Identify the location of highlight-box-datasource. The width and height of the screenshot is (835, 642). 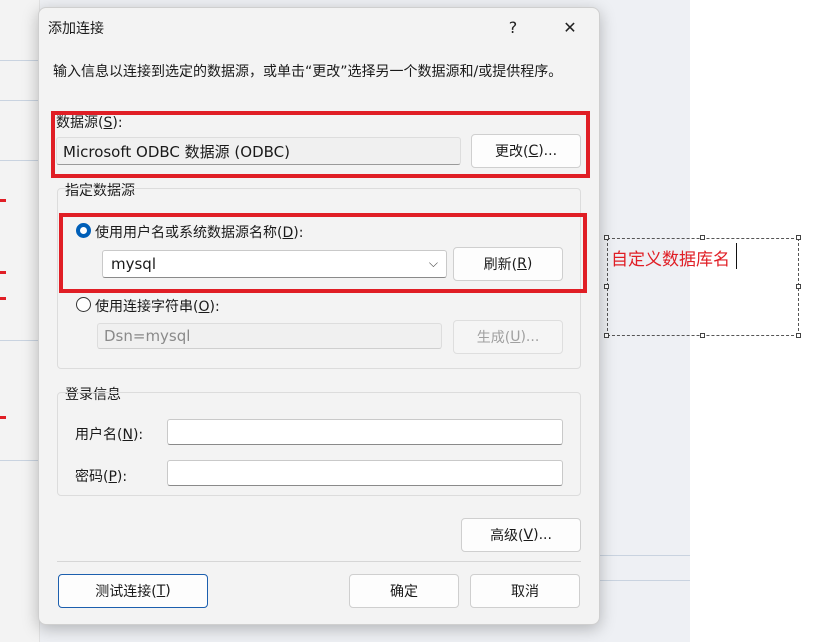
(320, 144).